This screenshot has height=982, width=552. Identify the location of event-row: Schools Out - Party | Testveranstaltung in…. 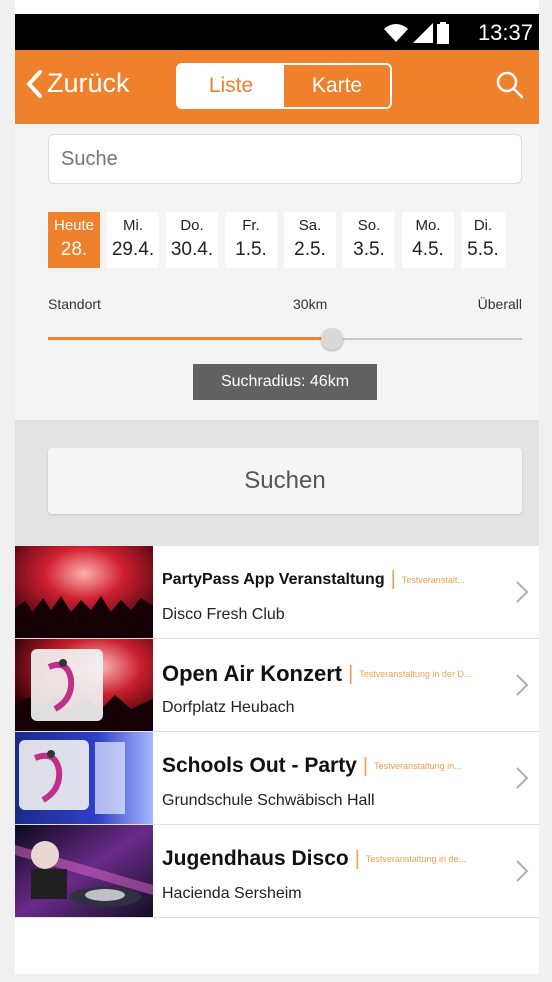
(277, 778).